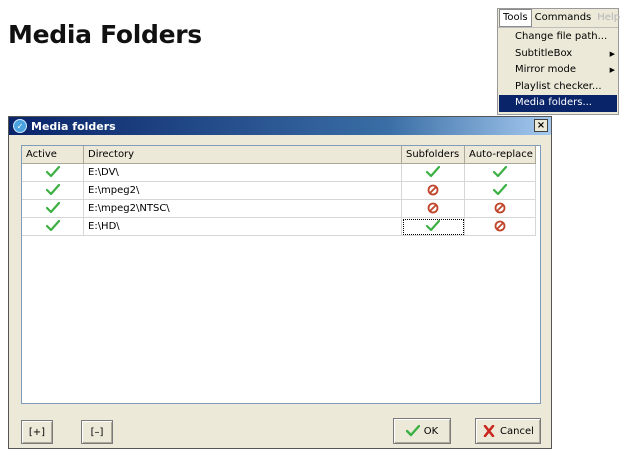 Image resolution: width=620 pixels, height=453 pixels. I want to click on ok-label: OK, so click(431, 431).